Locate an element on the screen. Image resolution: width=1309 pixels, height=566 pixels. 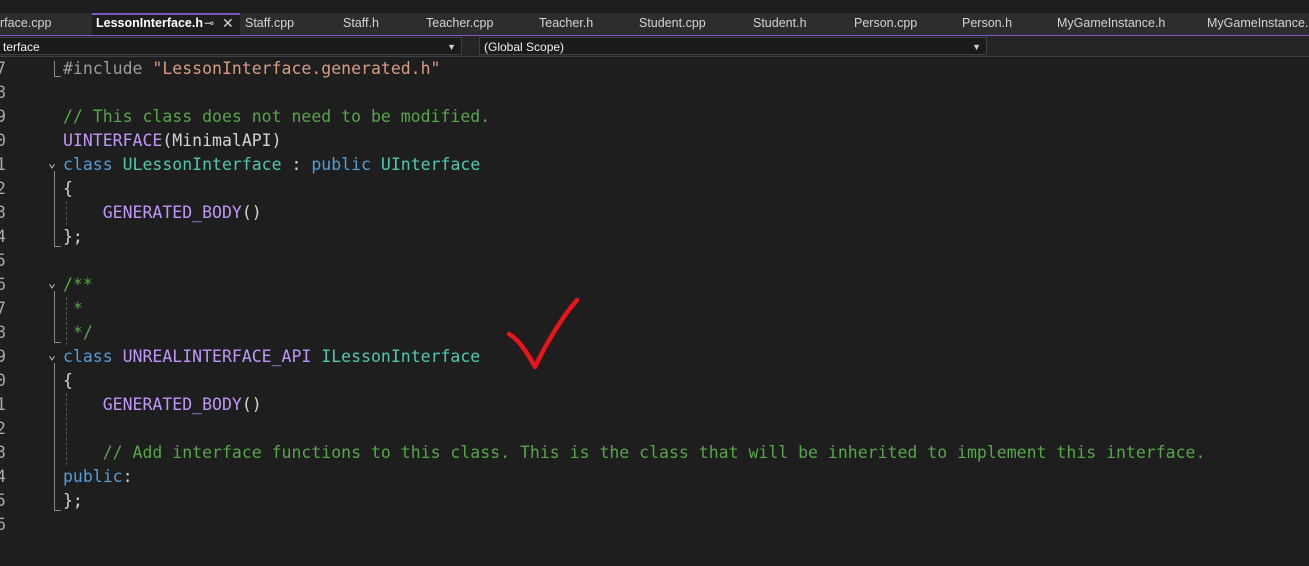
tab-person-h: Person.h is located at coordinates (1004, 24).